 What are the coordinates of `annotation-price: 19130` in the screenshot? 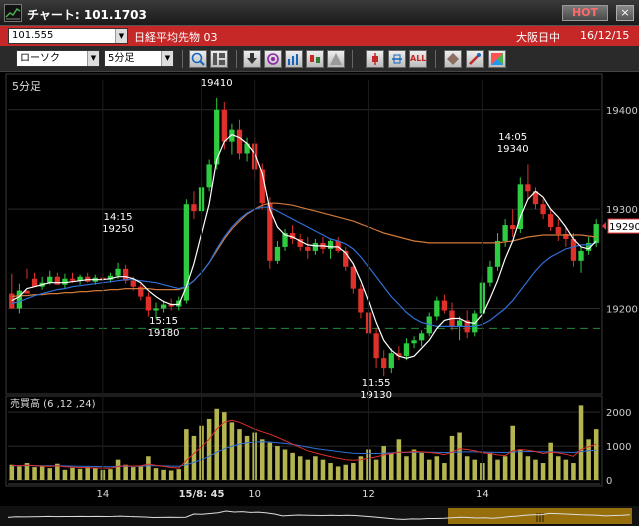 It's located at (376, 395).